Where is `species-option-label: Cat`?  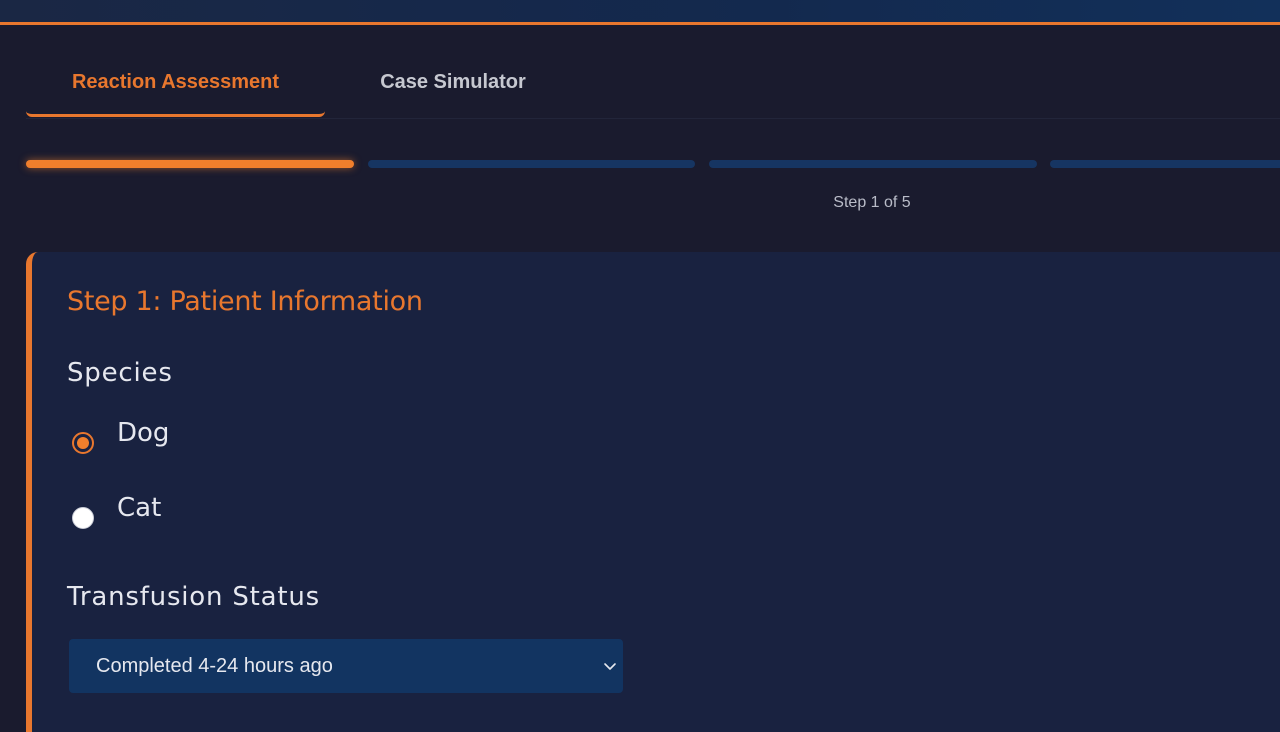 species-option-label: Cat is located at coordinates (139, 508).